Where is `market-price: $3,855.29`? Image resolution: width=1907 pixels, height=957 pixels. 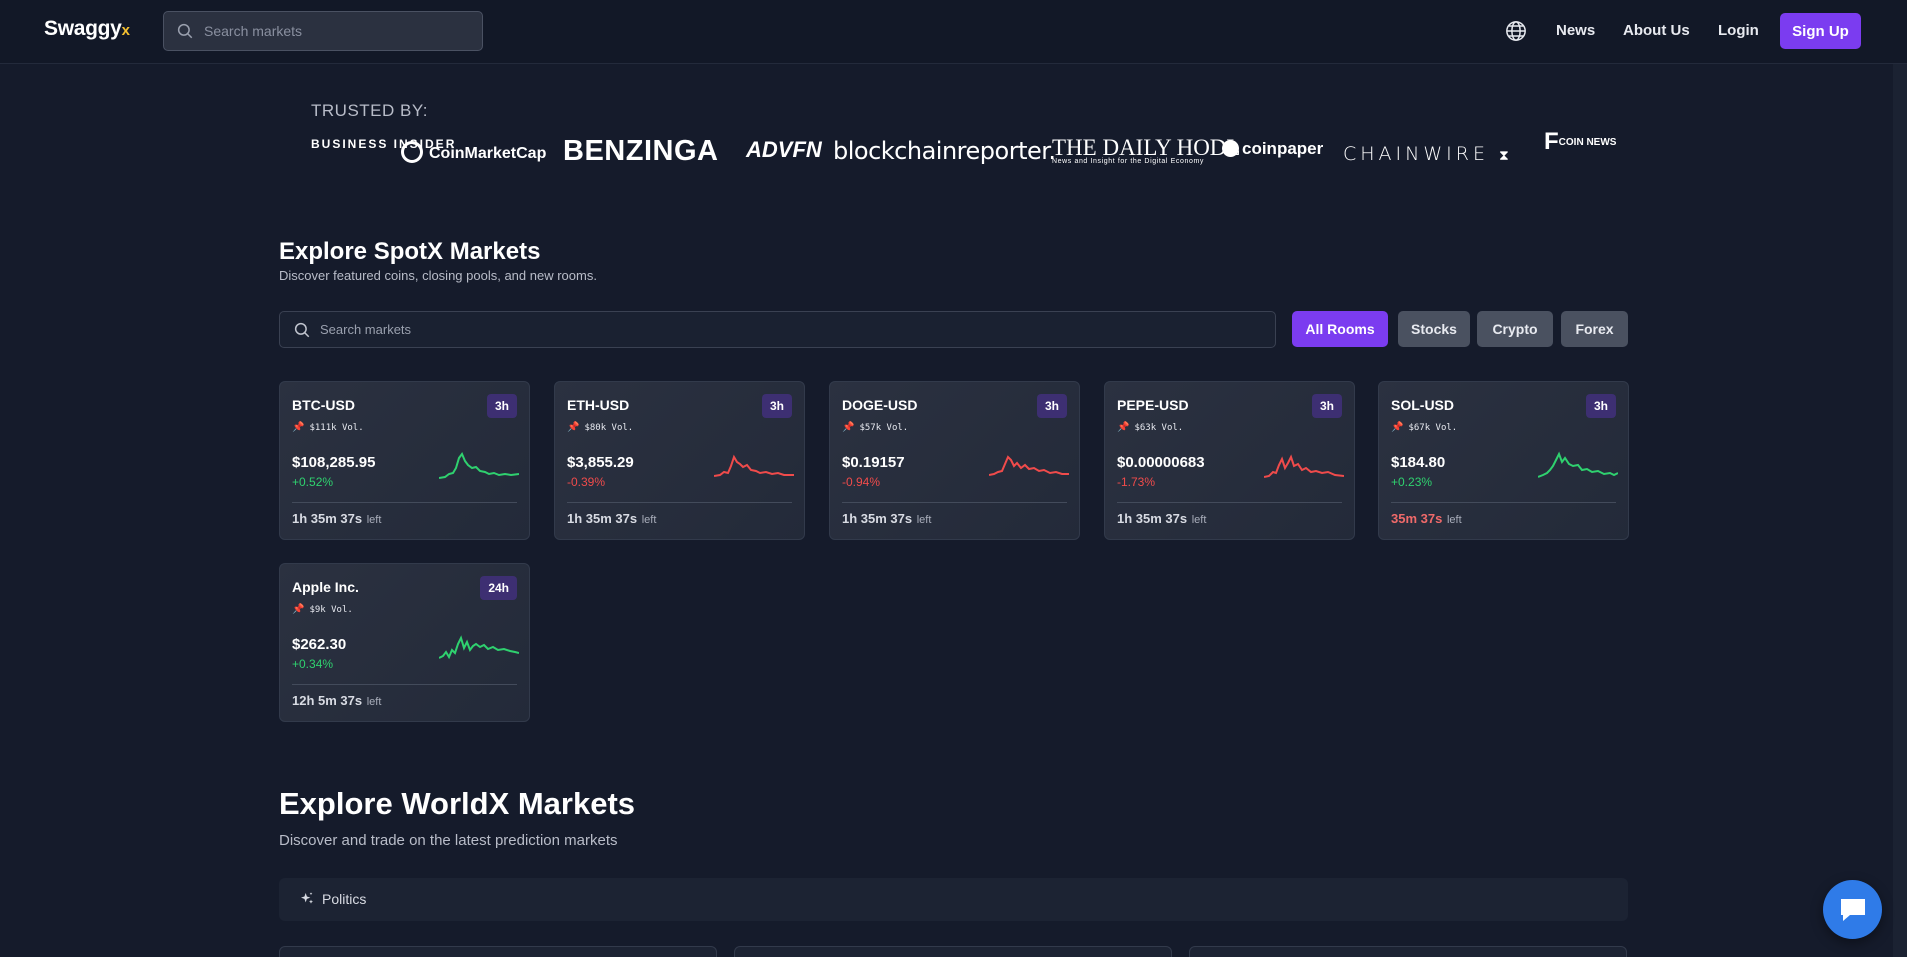 market-price: $3,855.29 is located at coordinates (600, 462).